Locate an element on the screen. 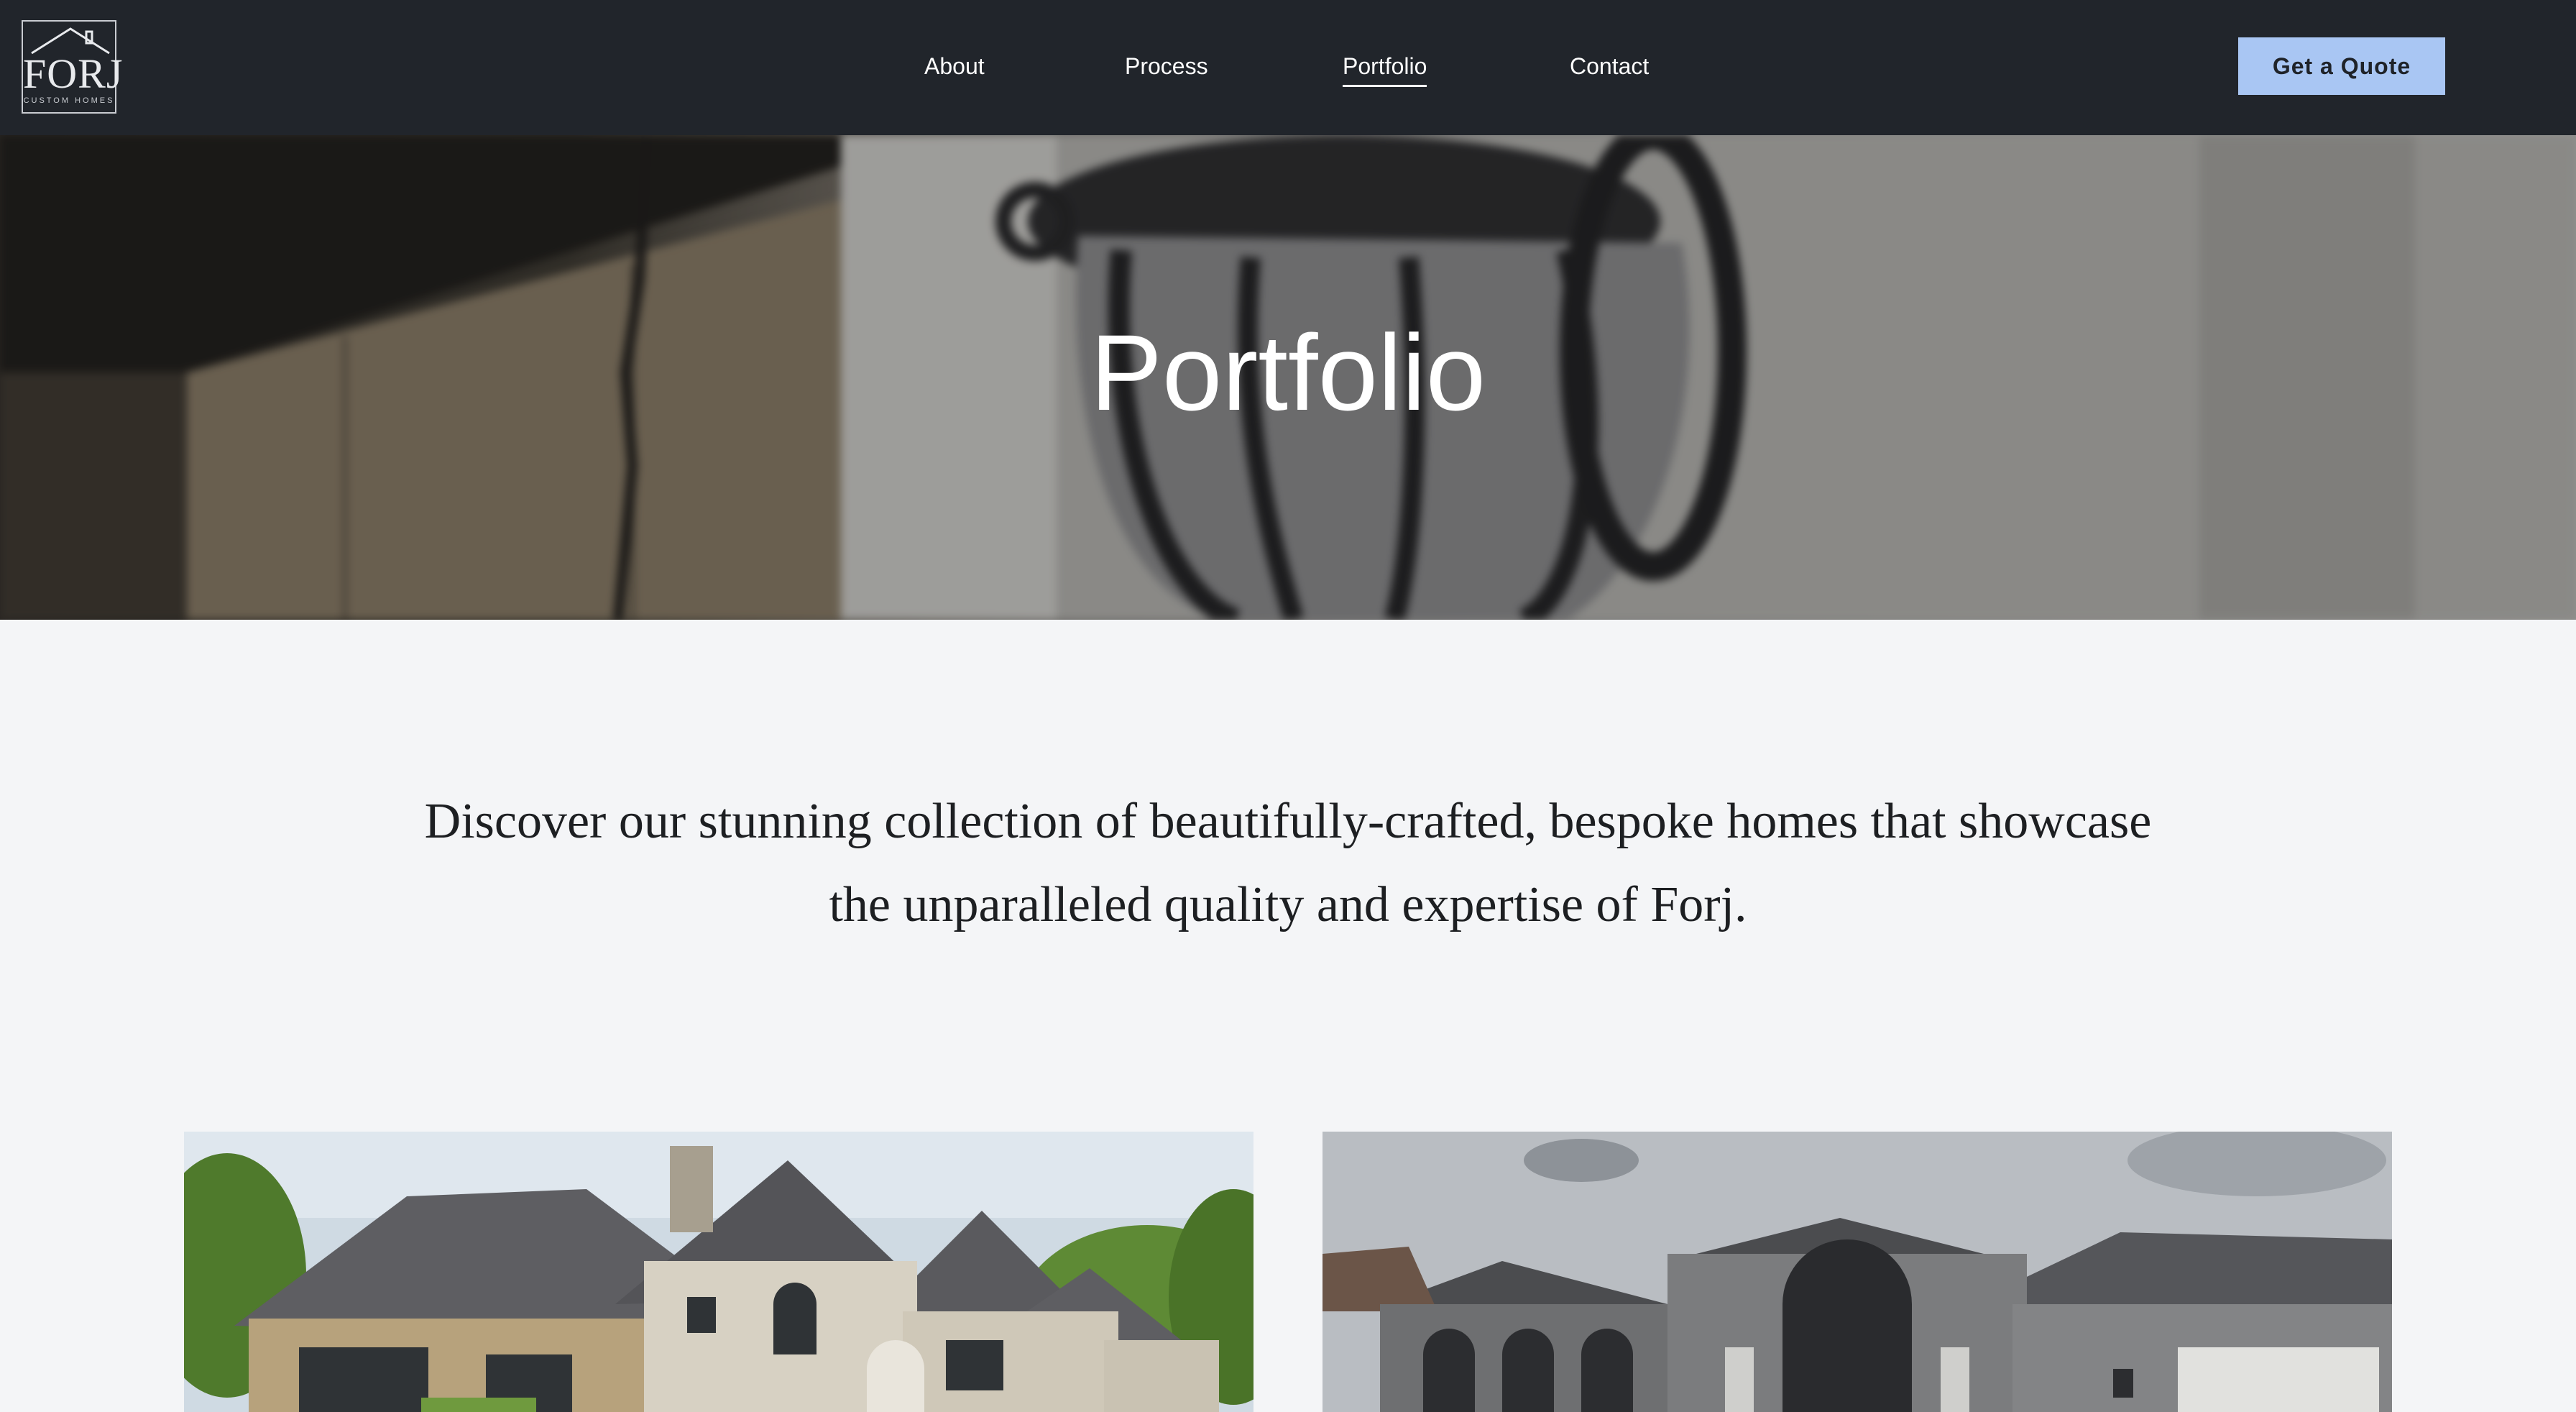 This screenshot has width=2576, height=1412. portfolio-card-stone-manor is located at coordinates (719, 1272).